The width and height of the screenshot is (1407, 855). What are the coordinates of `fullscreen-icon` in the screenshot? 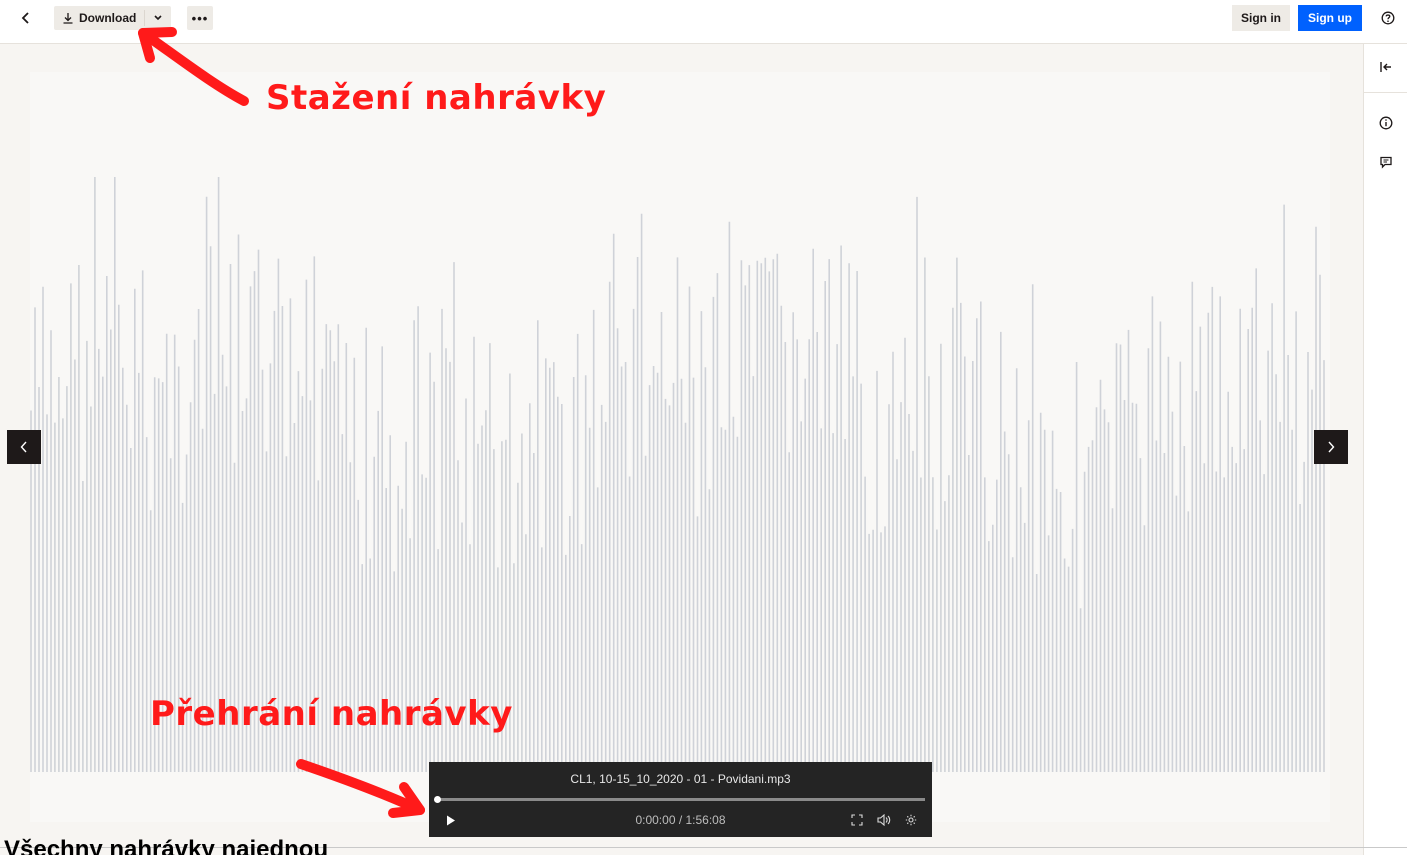 It's located at (857, 820).